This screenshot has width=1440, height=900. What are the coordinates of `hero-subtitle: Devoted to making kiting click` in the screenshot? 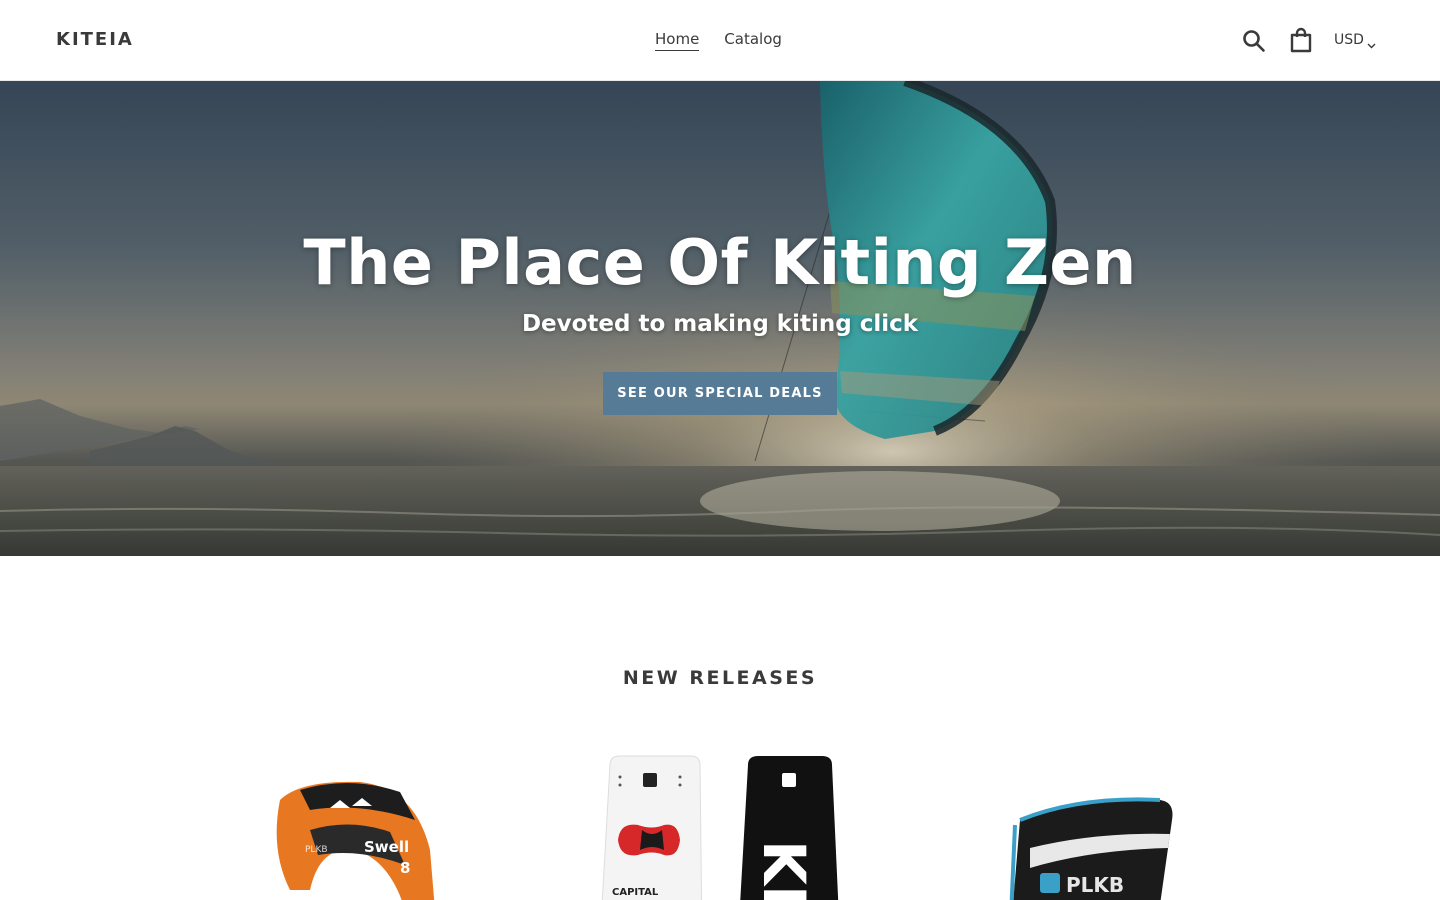 It's located at (720, 324).